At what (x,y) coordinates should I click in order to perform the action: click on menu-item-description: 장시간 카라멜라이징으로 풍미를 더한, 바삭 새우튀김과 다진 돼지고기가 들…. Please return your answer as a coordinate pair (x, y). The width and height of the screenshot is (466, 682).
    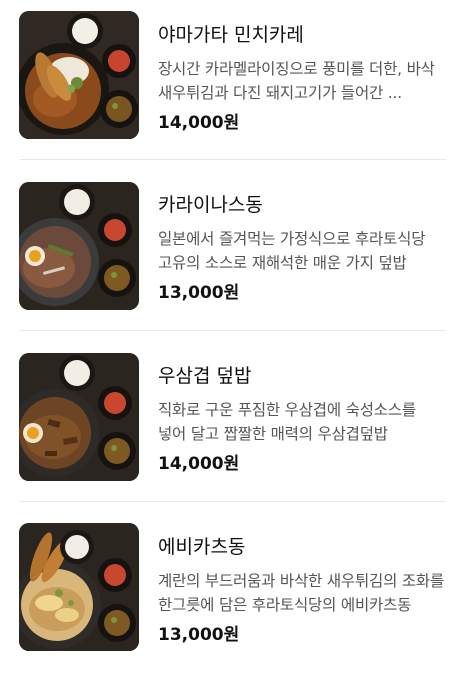
    Looking at the image, I should click on (296, 81).